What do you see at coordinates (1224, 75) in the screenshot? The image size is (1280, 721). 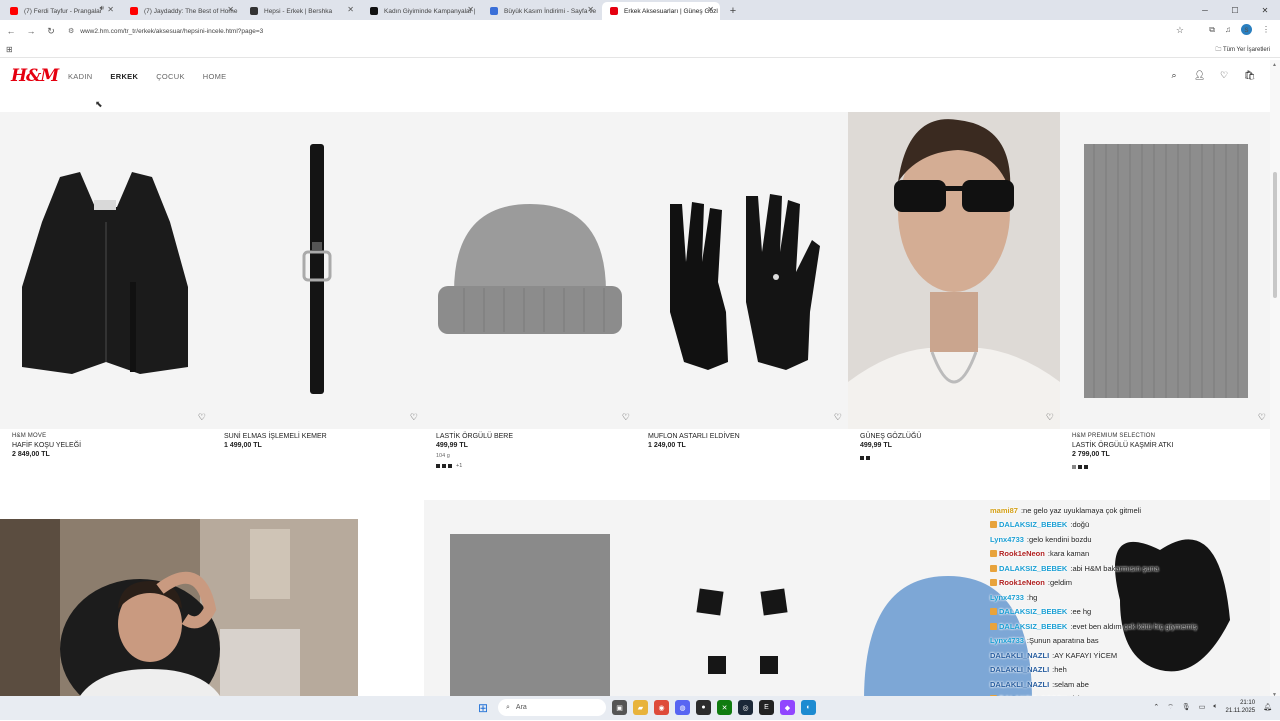 I see `favorites-icon: ♡` at bounding box center [1224, 75].